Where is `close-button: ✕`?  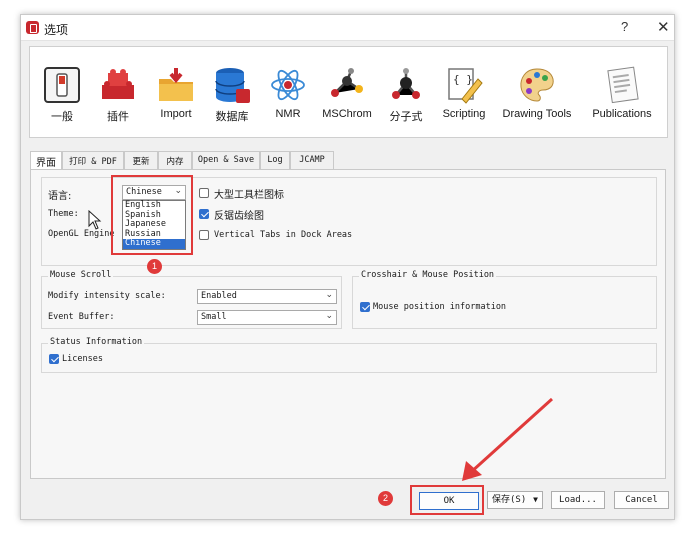 close-button: ✕ is located at coordinates (663, 27).